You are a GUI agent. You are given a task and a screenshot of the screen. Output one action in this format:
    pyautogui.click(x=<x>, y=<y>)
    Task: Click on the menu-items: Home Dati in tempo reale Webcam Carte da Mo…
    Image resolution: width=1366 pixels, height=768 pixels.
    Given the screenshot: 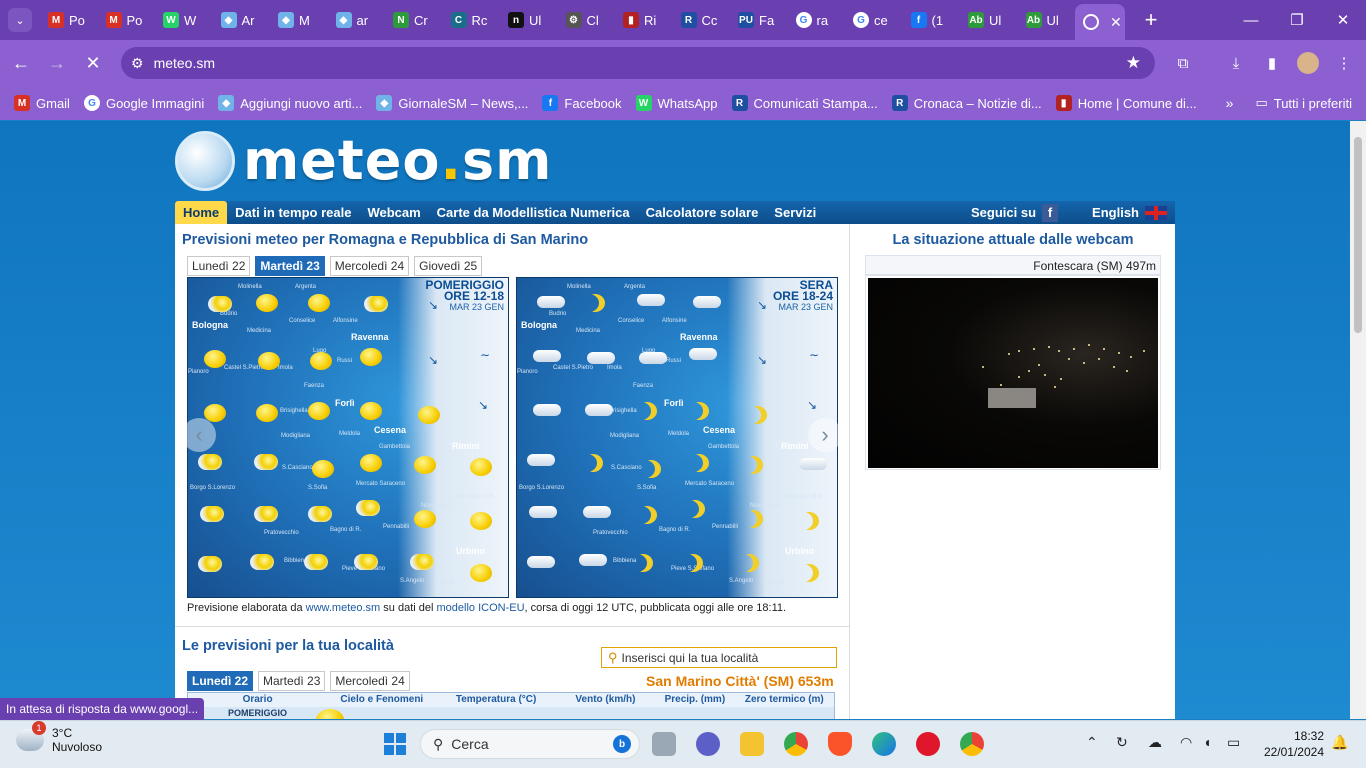 What is the action you would take?
    pyautogui.click(x=499, y=212)
    